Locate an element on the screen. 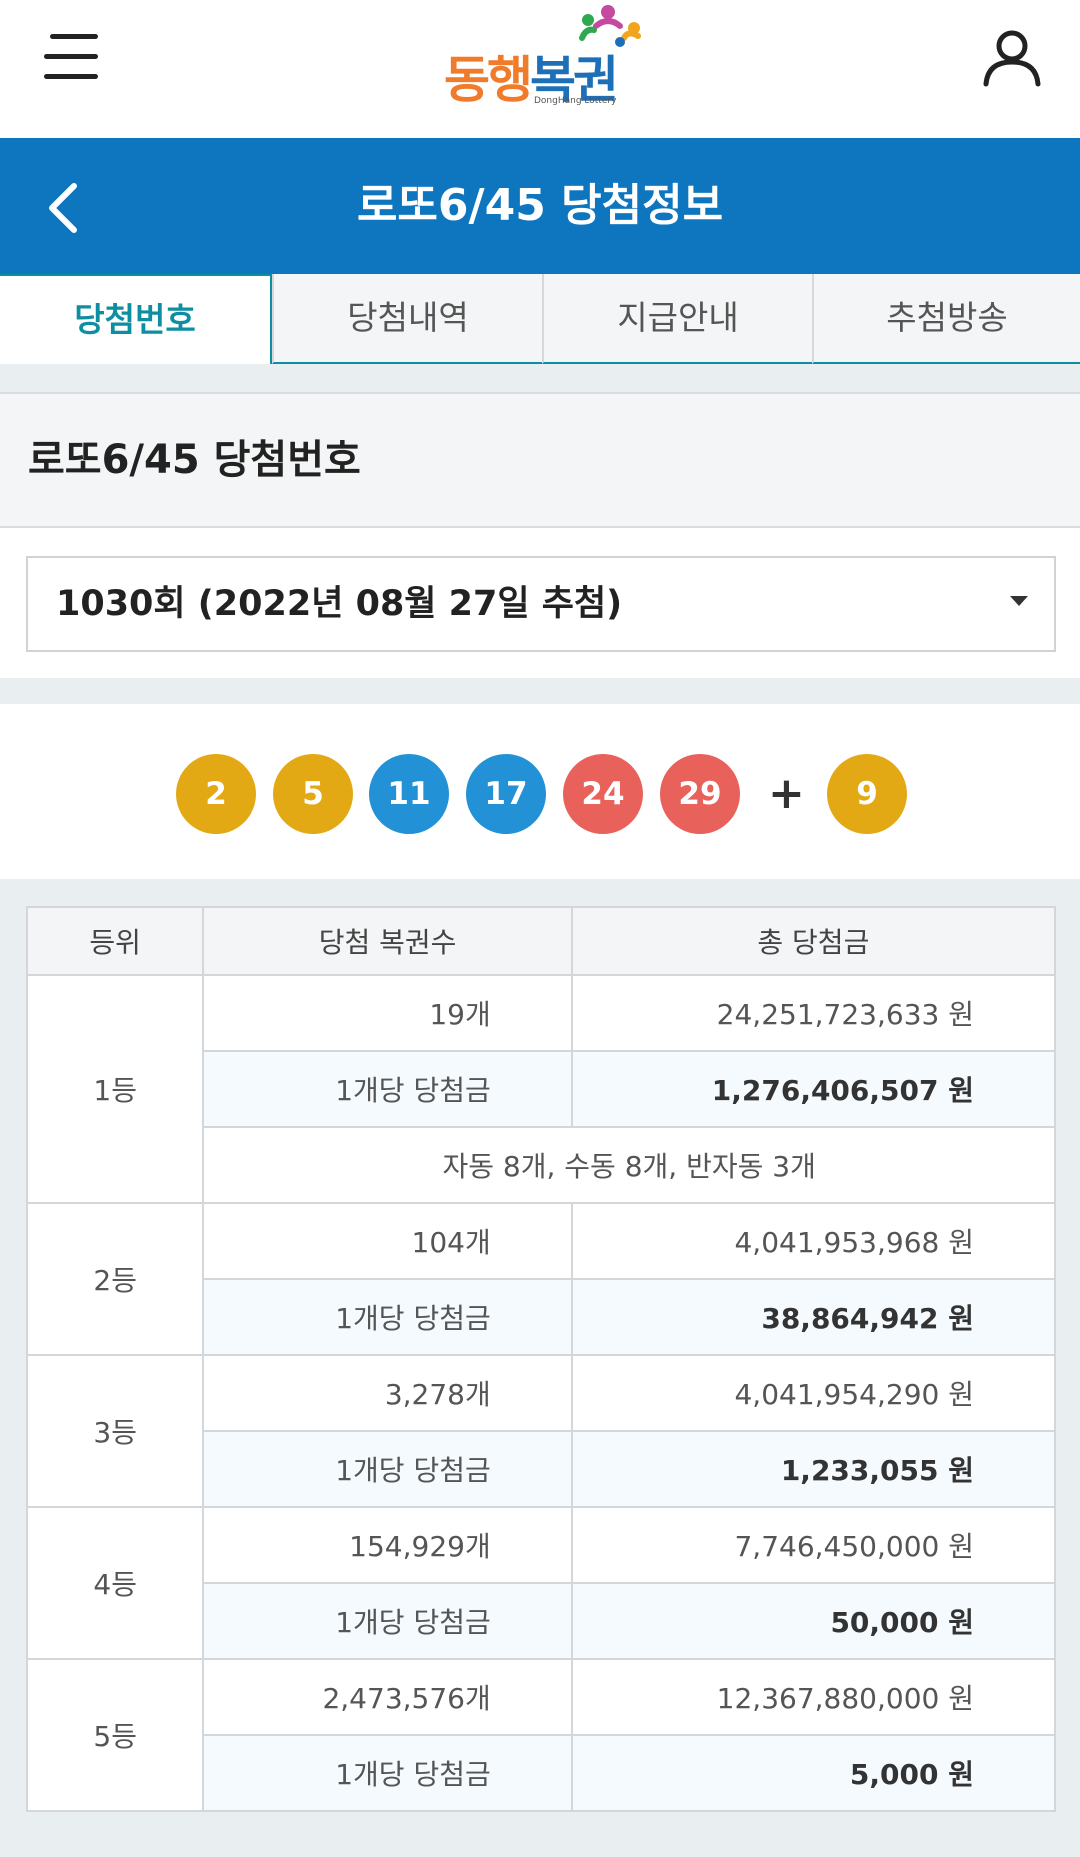  app-header: 동행복권 DongHang Lottery is located at coordinates (540, 69).